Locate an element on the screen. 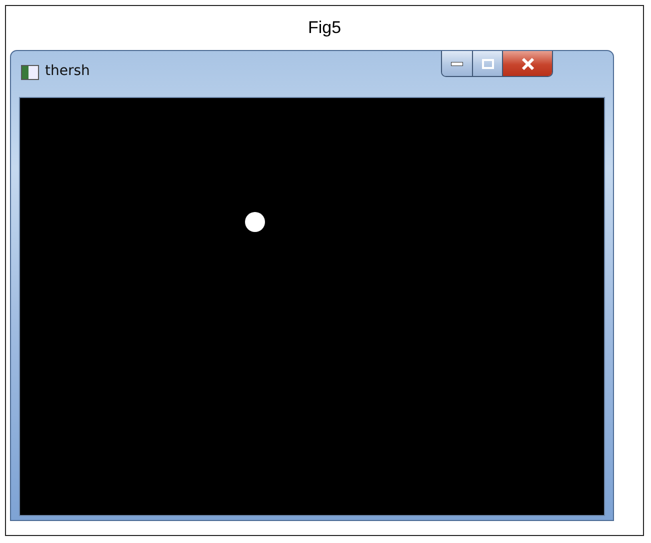 Image resolution: width=651 pixels, height=543 pixels. close-icon is located at coordinates (527, 64).